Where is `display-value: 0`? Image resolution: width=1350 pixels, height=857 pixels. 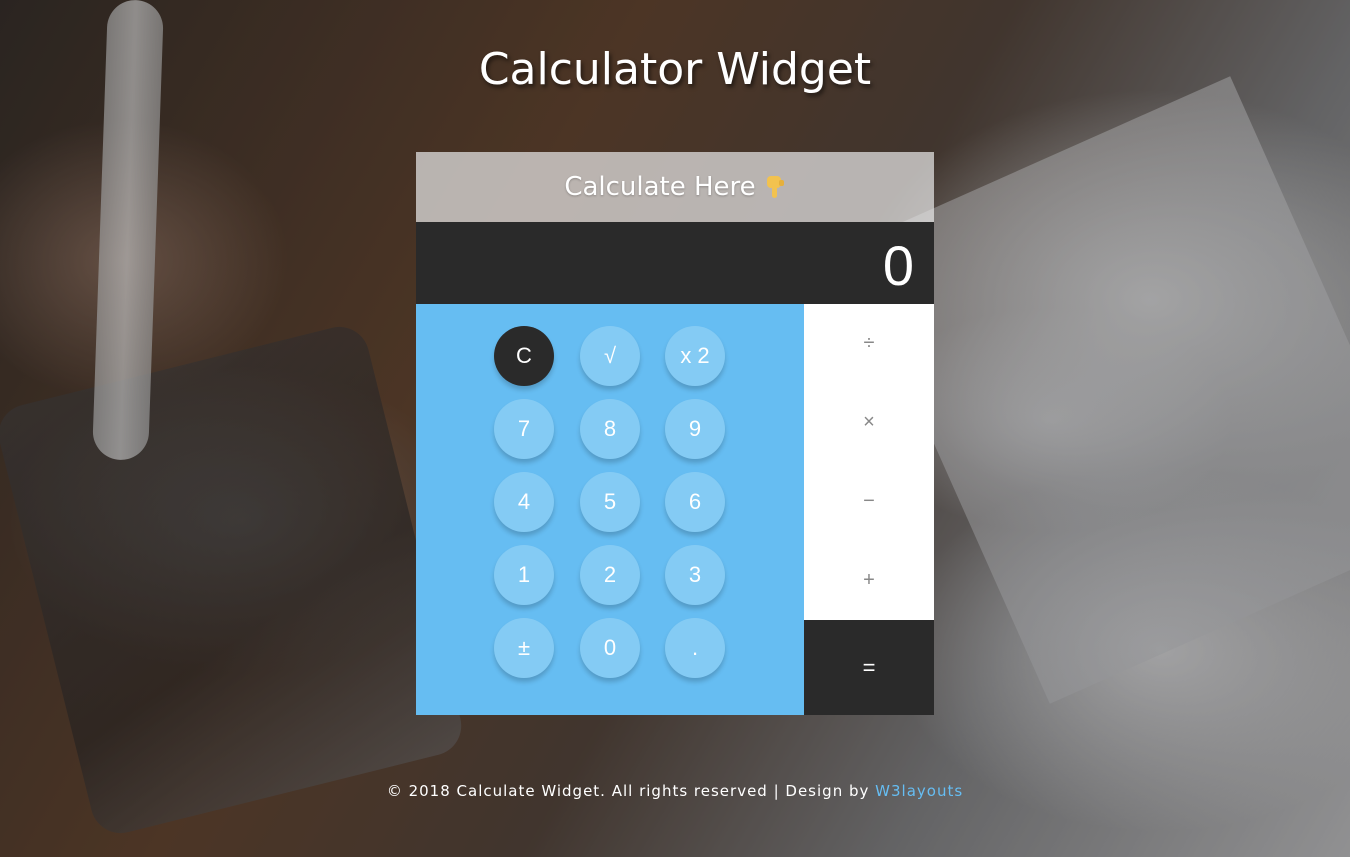 display-value: 0 is located at coordinates (898, 265).